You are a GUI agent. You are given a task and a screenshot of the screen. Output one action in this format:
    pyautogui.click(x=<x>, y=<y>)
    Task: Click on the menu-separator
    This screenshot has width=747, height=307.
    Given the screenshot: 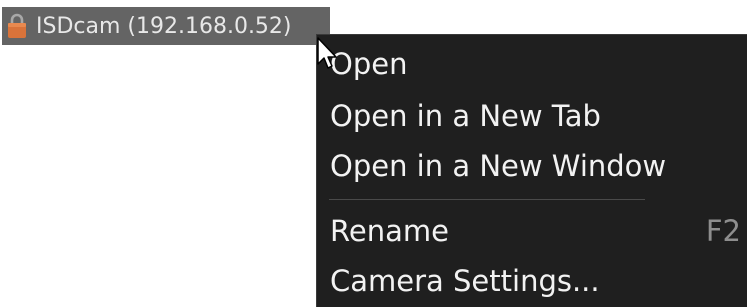 What is the action you would take?
    pyautogui.click(x=487, y=199)
    